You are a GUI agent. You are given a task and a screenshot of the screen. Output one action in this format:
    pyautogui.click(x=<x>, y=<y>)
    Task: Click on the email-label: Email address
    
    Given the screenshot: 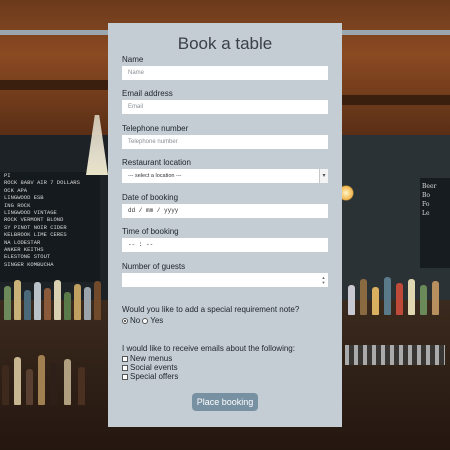 What is the action you would take?
    pyautogui.click(x=147, y=93)
    